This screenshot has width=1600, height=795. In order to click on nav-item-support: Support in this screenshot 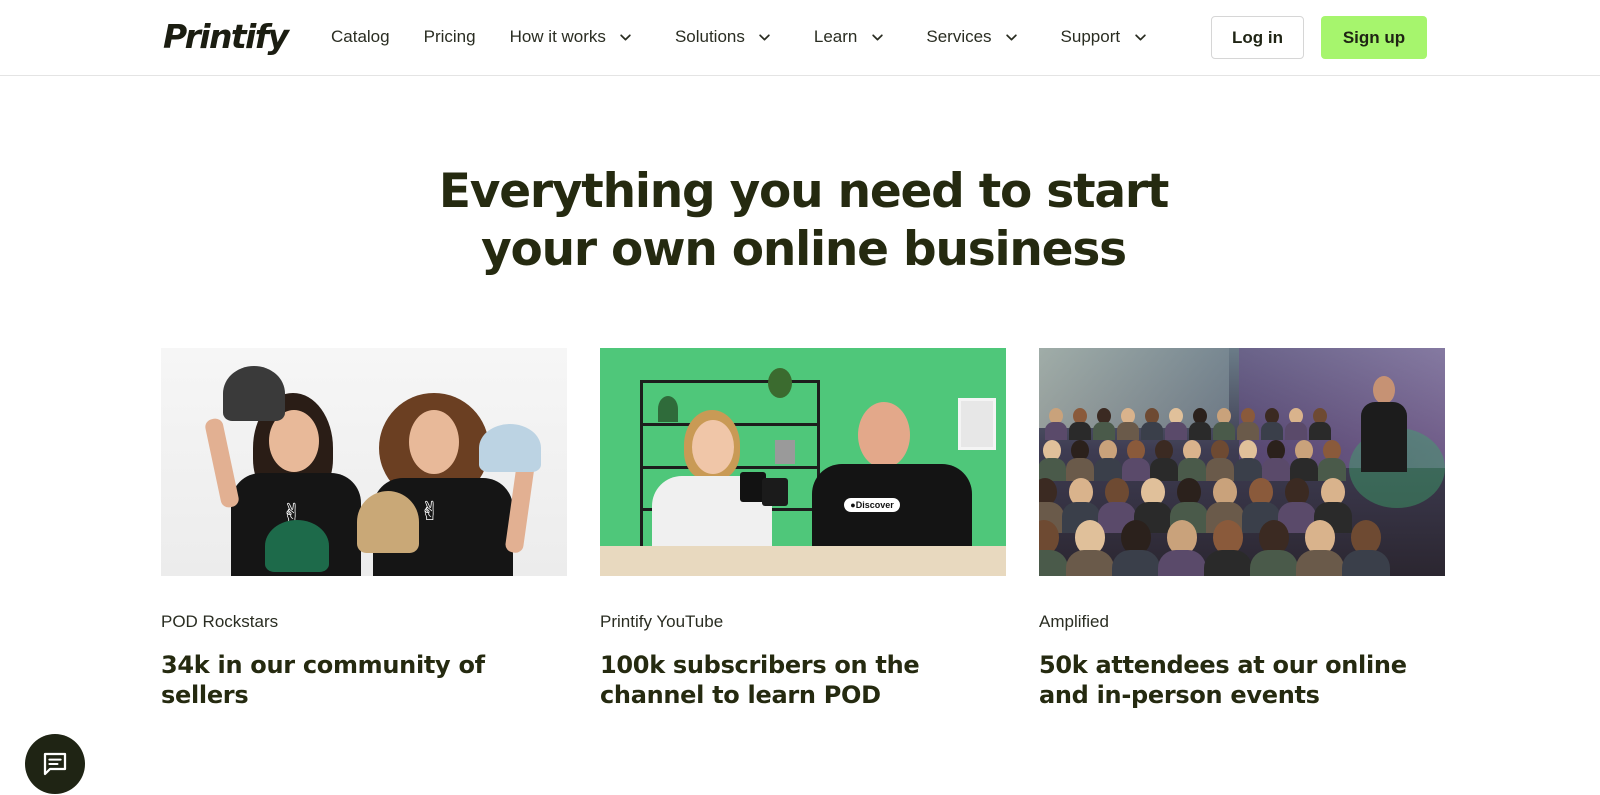, I will do `click(1104, 37)`.